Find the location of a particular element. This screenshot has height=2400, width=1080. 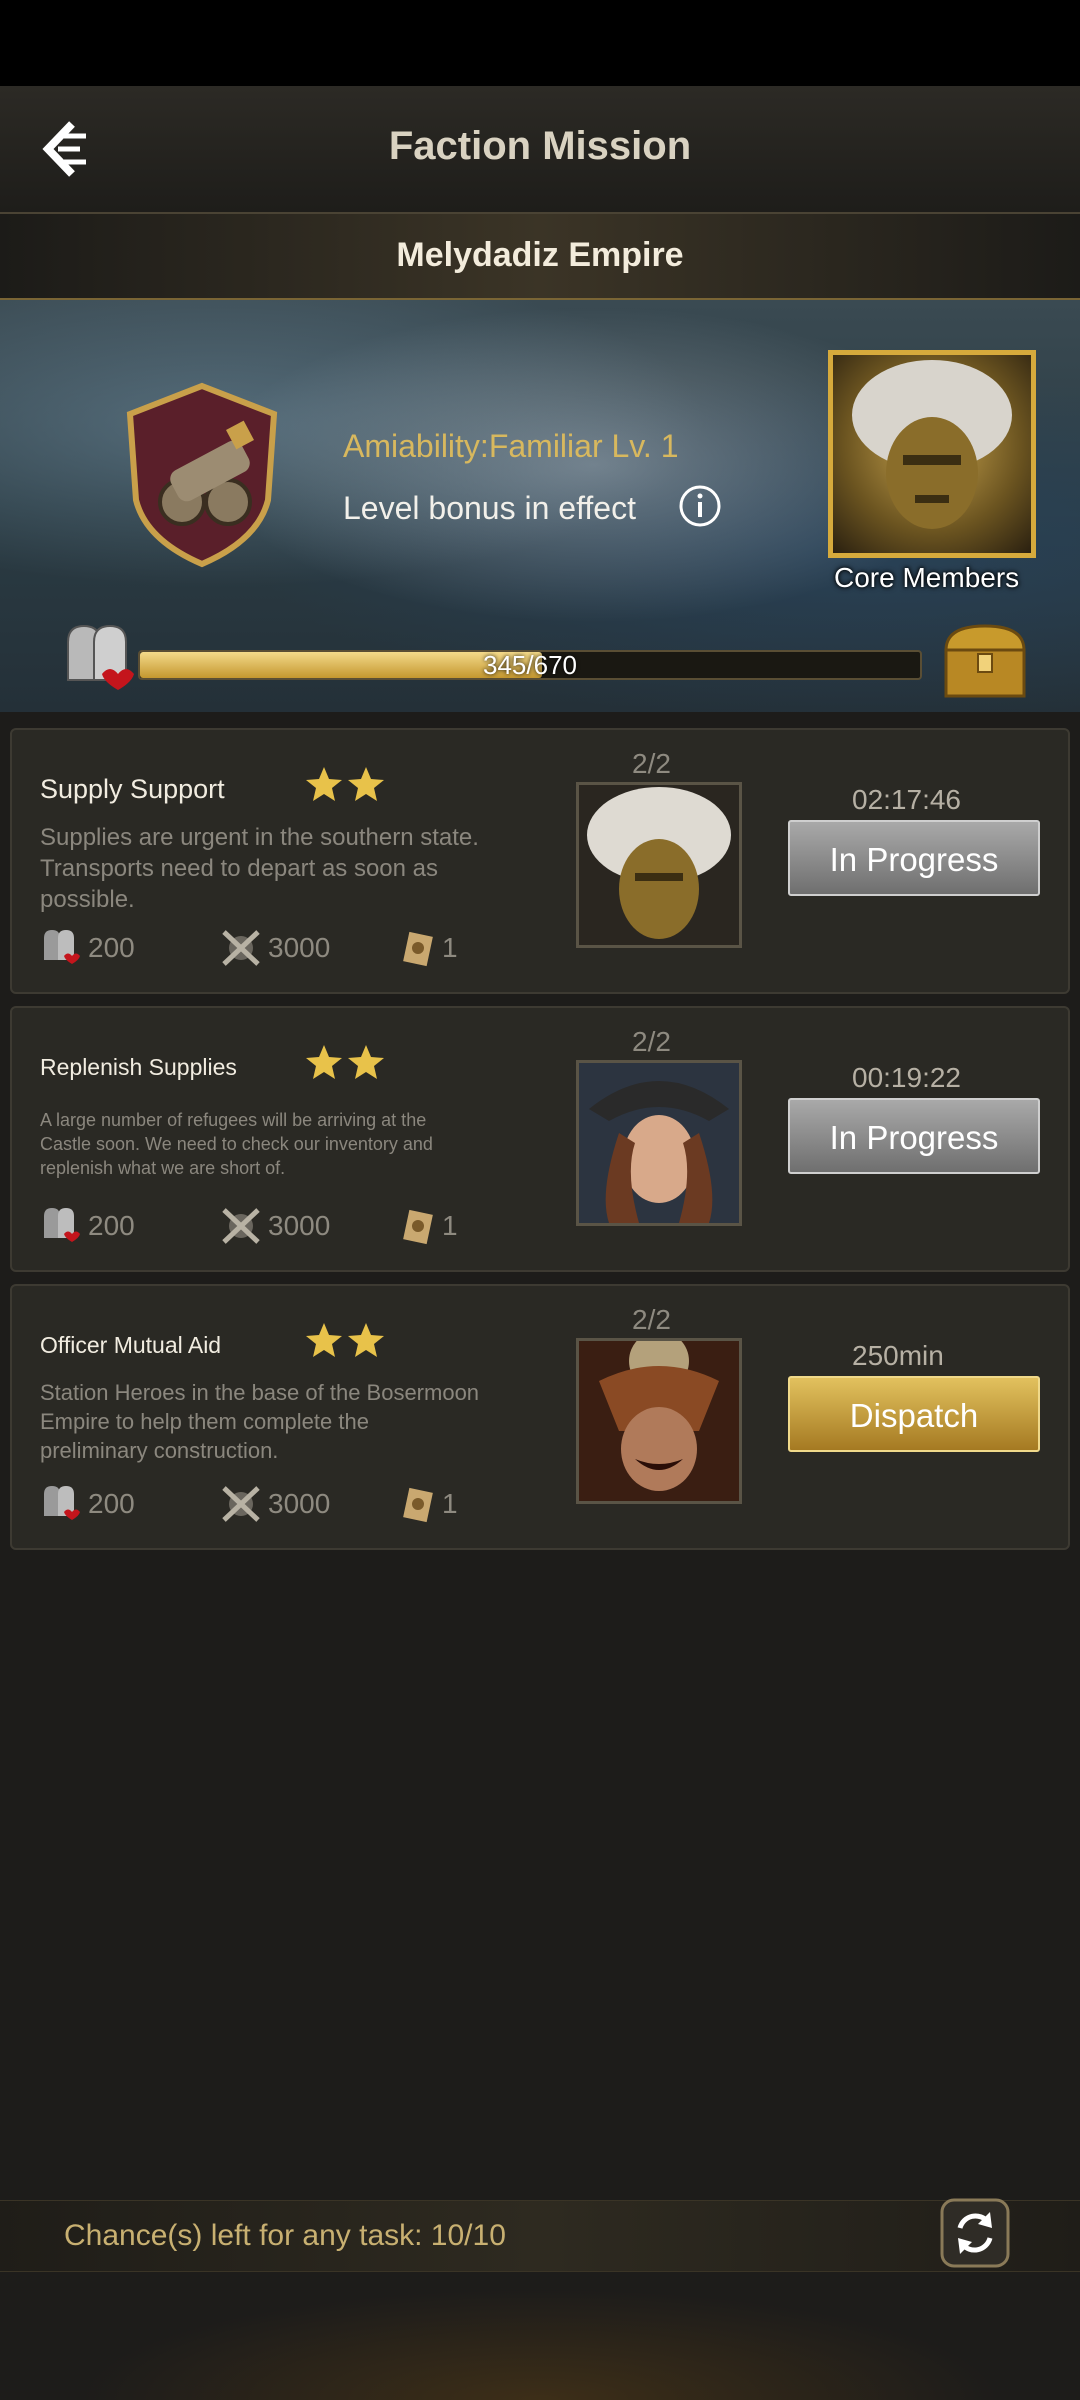

level-bonus-text: Level bonus in effect is located at coordinates (489, 508).